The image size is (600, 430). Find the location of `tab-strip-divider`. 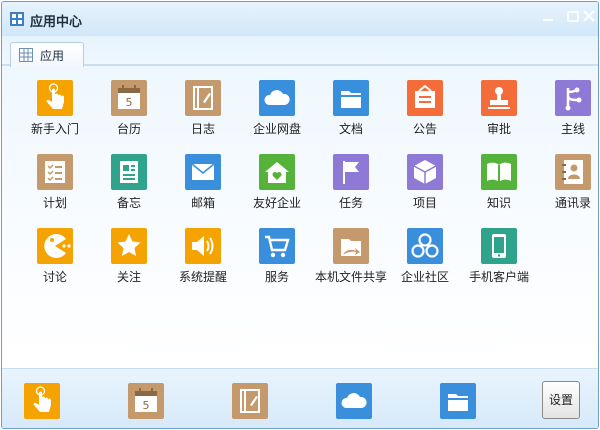

tab-strip-divider is located at coordinates (300, 65).